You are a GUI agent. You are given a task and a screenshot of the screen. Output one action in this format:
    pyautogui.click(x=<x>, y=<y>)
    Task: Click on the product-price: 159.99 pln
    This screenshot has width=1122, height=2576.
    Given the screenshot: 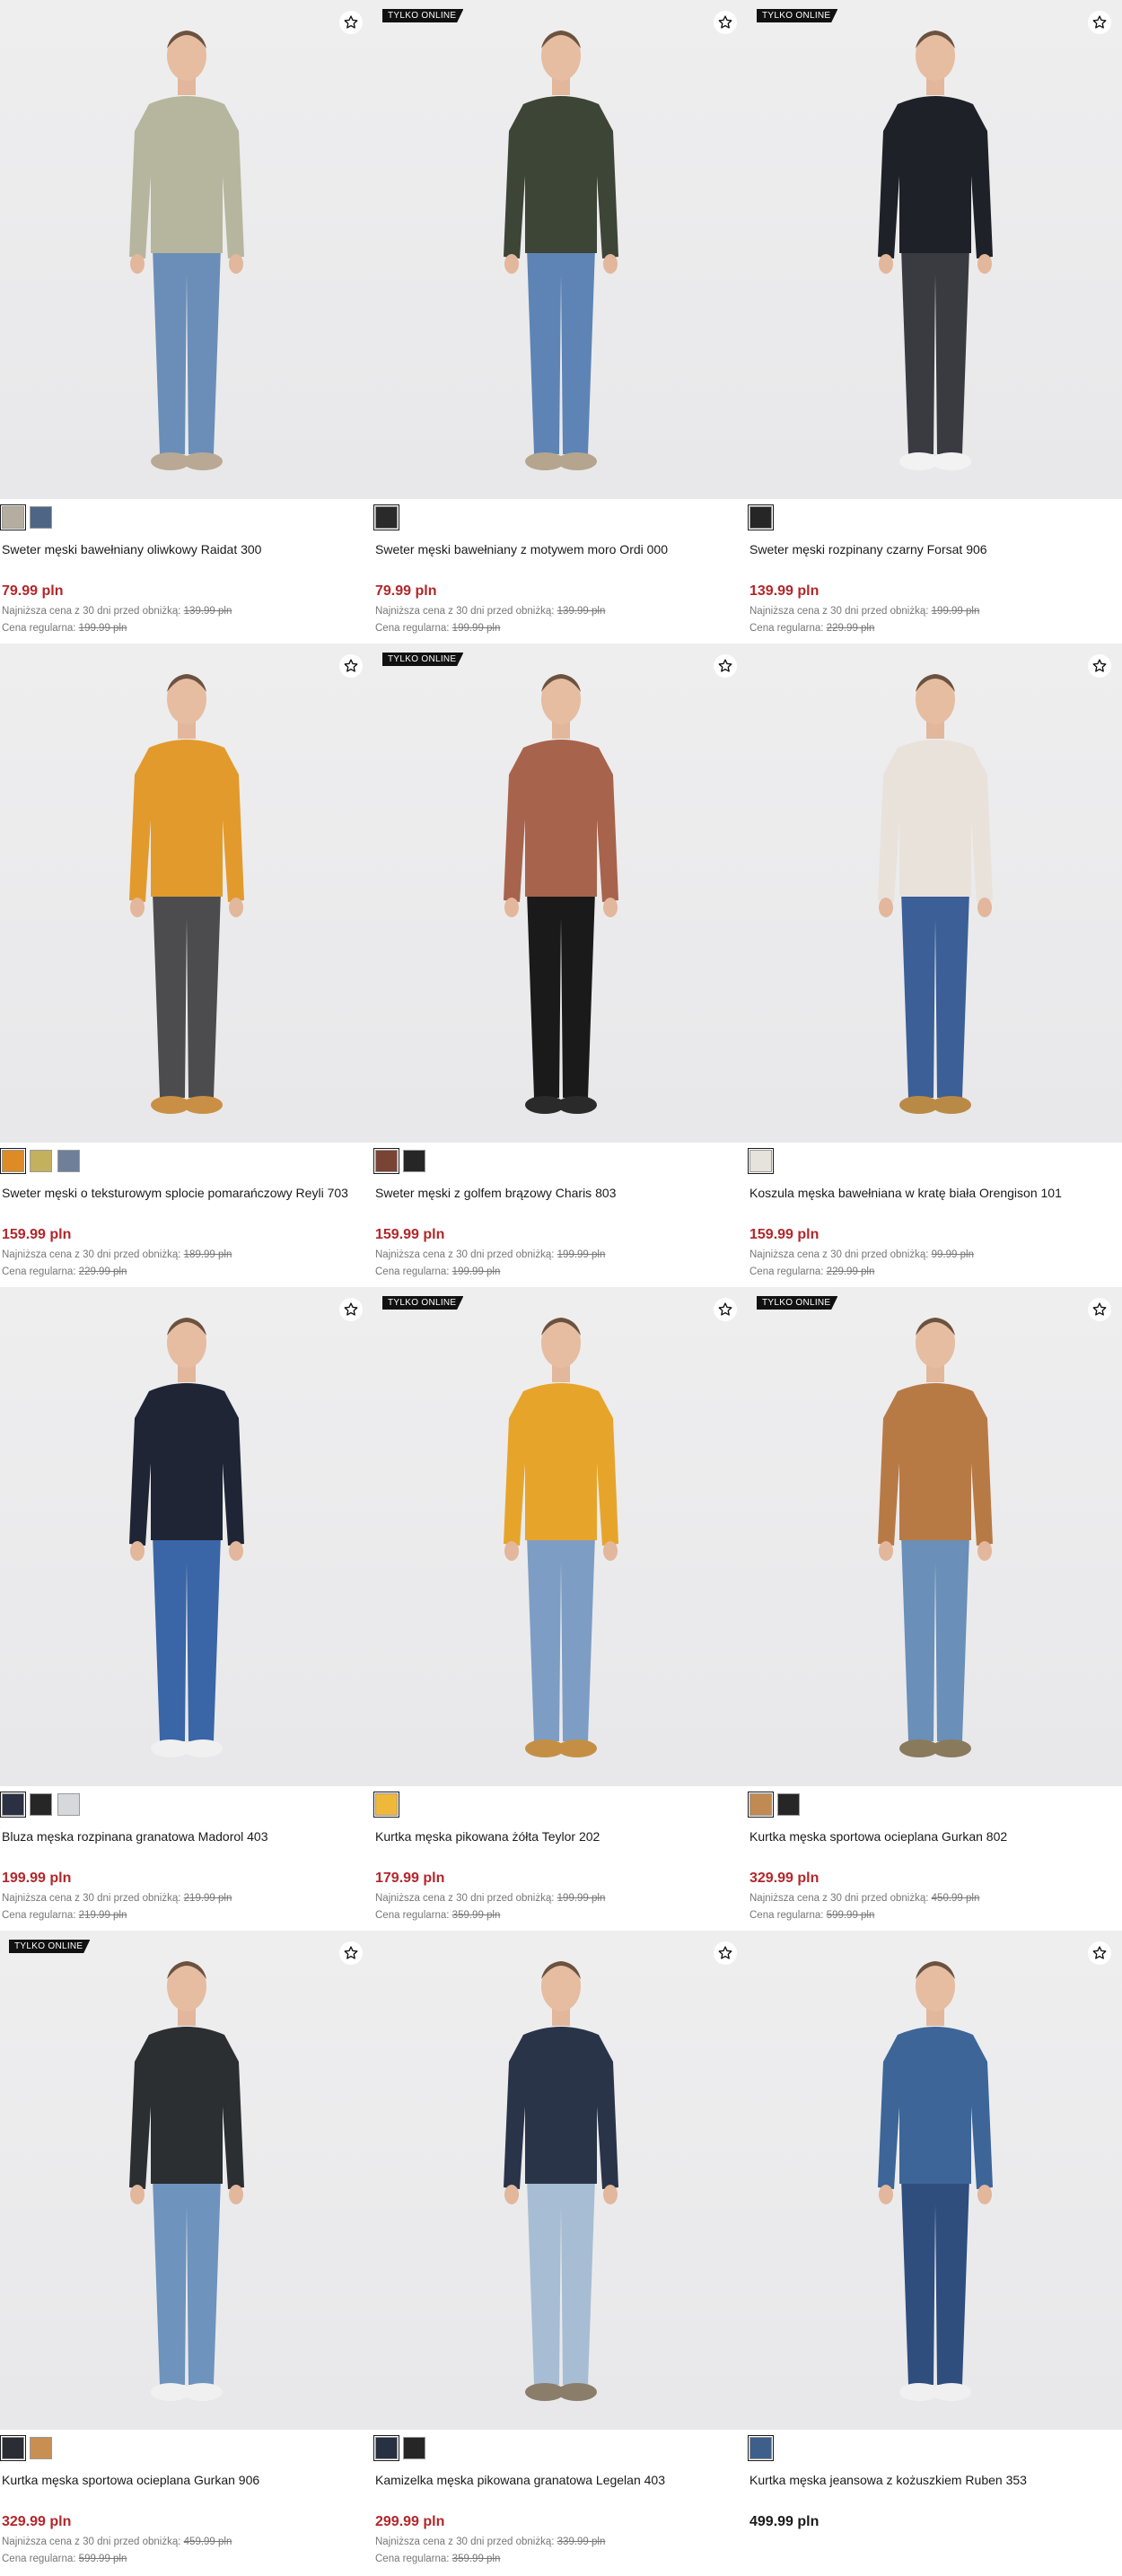 What is the action you would take?
    pyautogui.click(x=37, y=1234)
    